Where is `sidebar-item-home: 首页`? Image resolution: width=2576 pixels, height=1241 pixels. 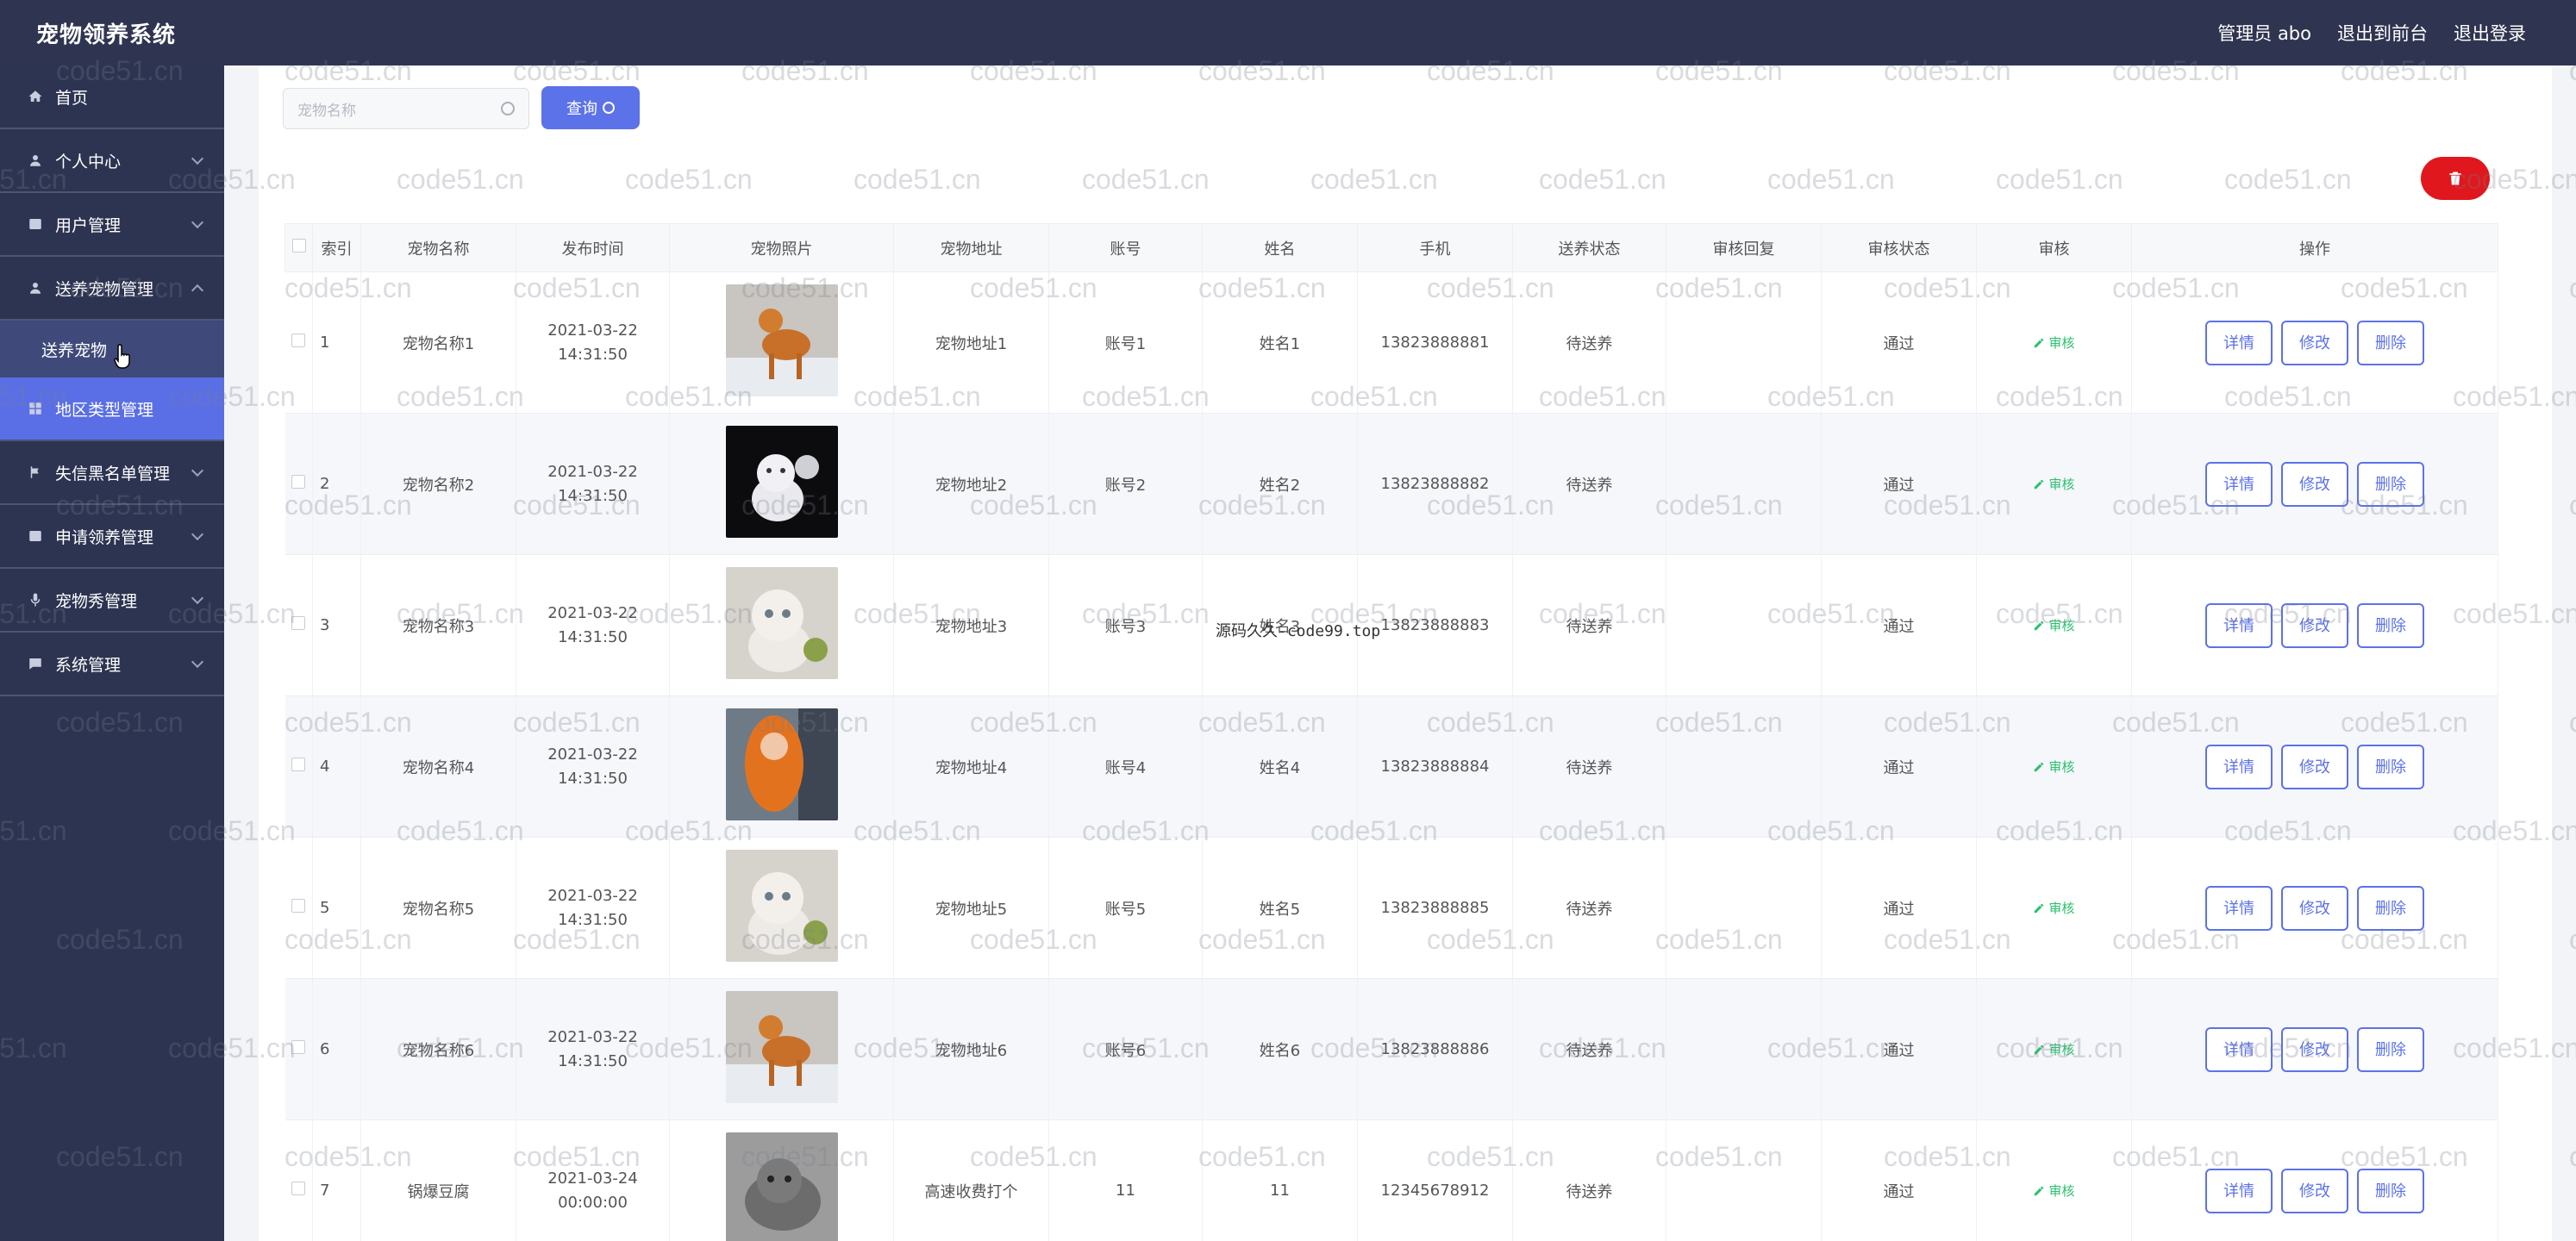 sidebar-item-home: 首页 is located at coordinates (112, 97).